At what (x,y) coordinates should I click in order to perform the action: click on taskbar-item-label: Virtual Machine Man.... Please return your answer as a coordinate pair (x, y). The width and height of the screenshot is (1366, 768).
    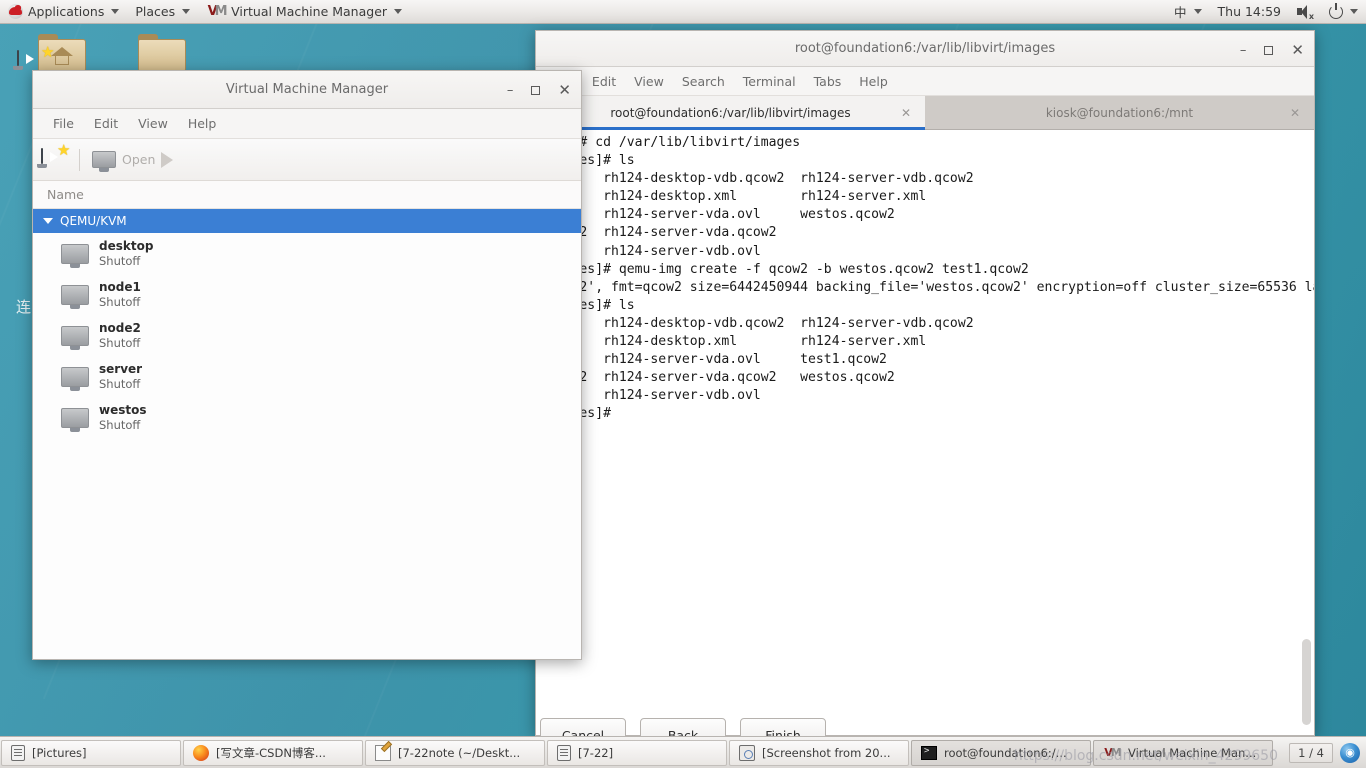
    Looking at the image, I should click on (1192, 752).